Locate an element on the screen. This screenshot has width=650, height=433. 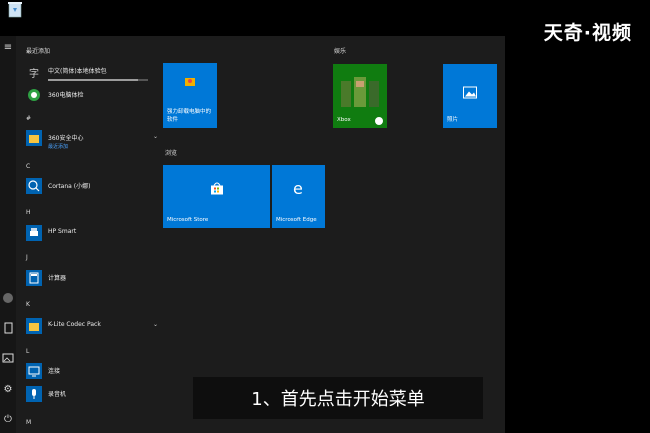
connect-icon is located at coordinates (34, 371).